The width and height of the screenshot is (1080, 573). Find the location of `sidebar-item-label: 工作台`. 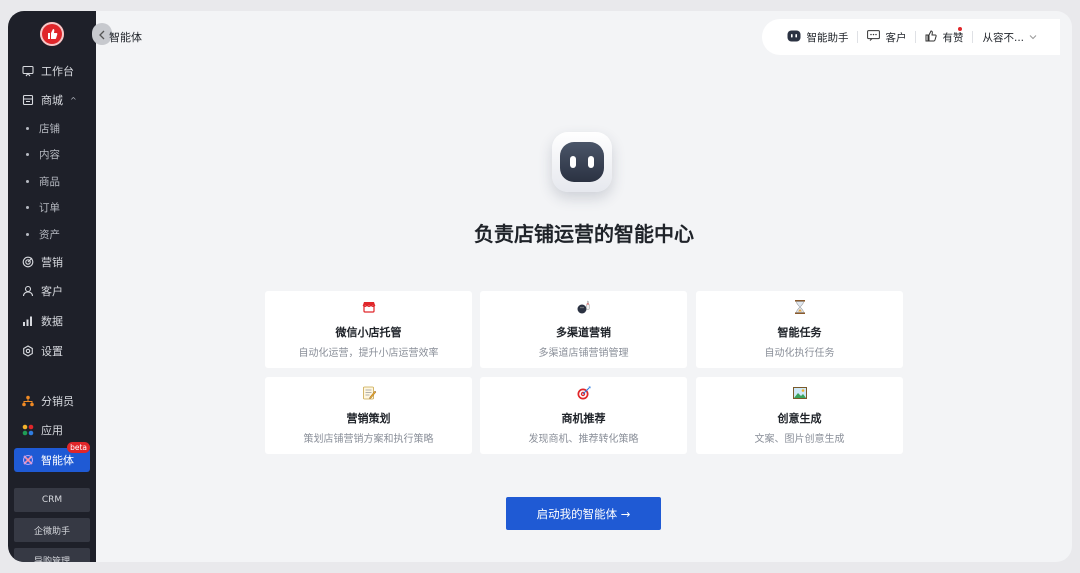

sidebar-item-label: 工作台 is located at coordinates (57, 71).